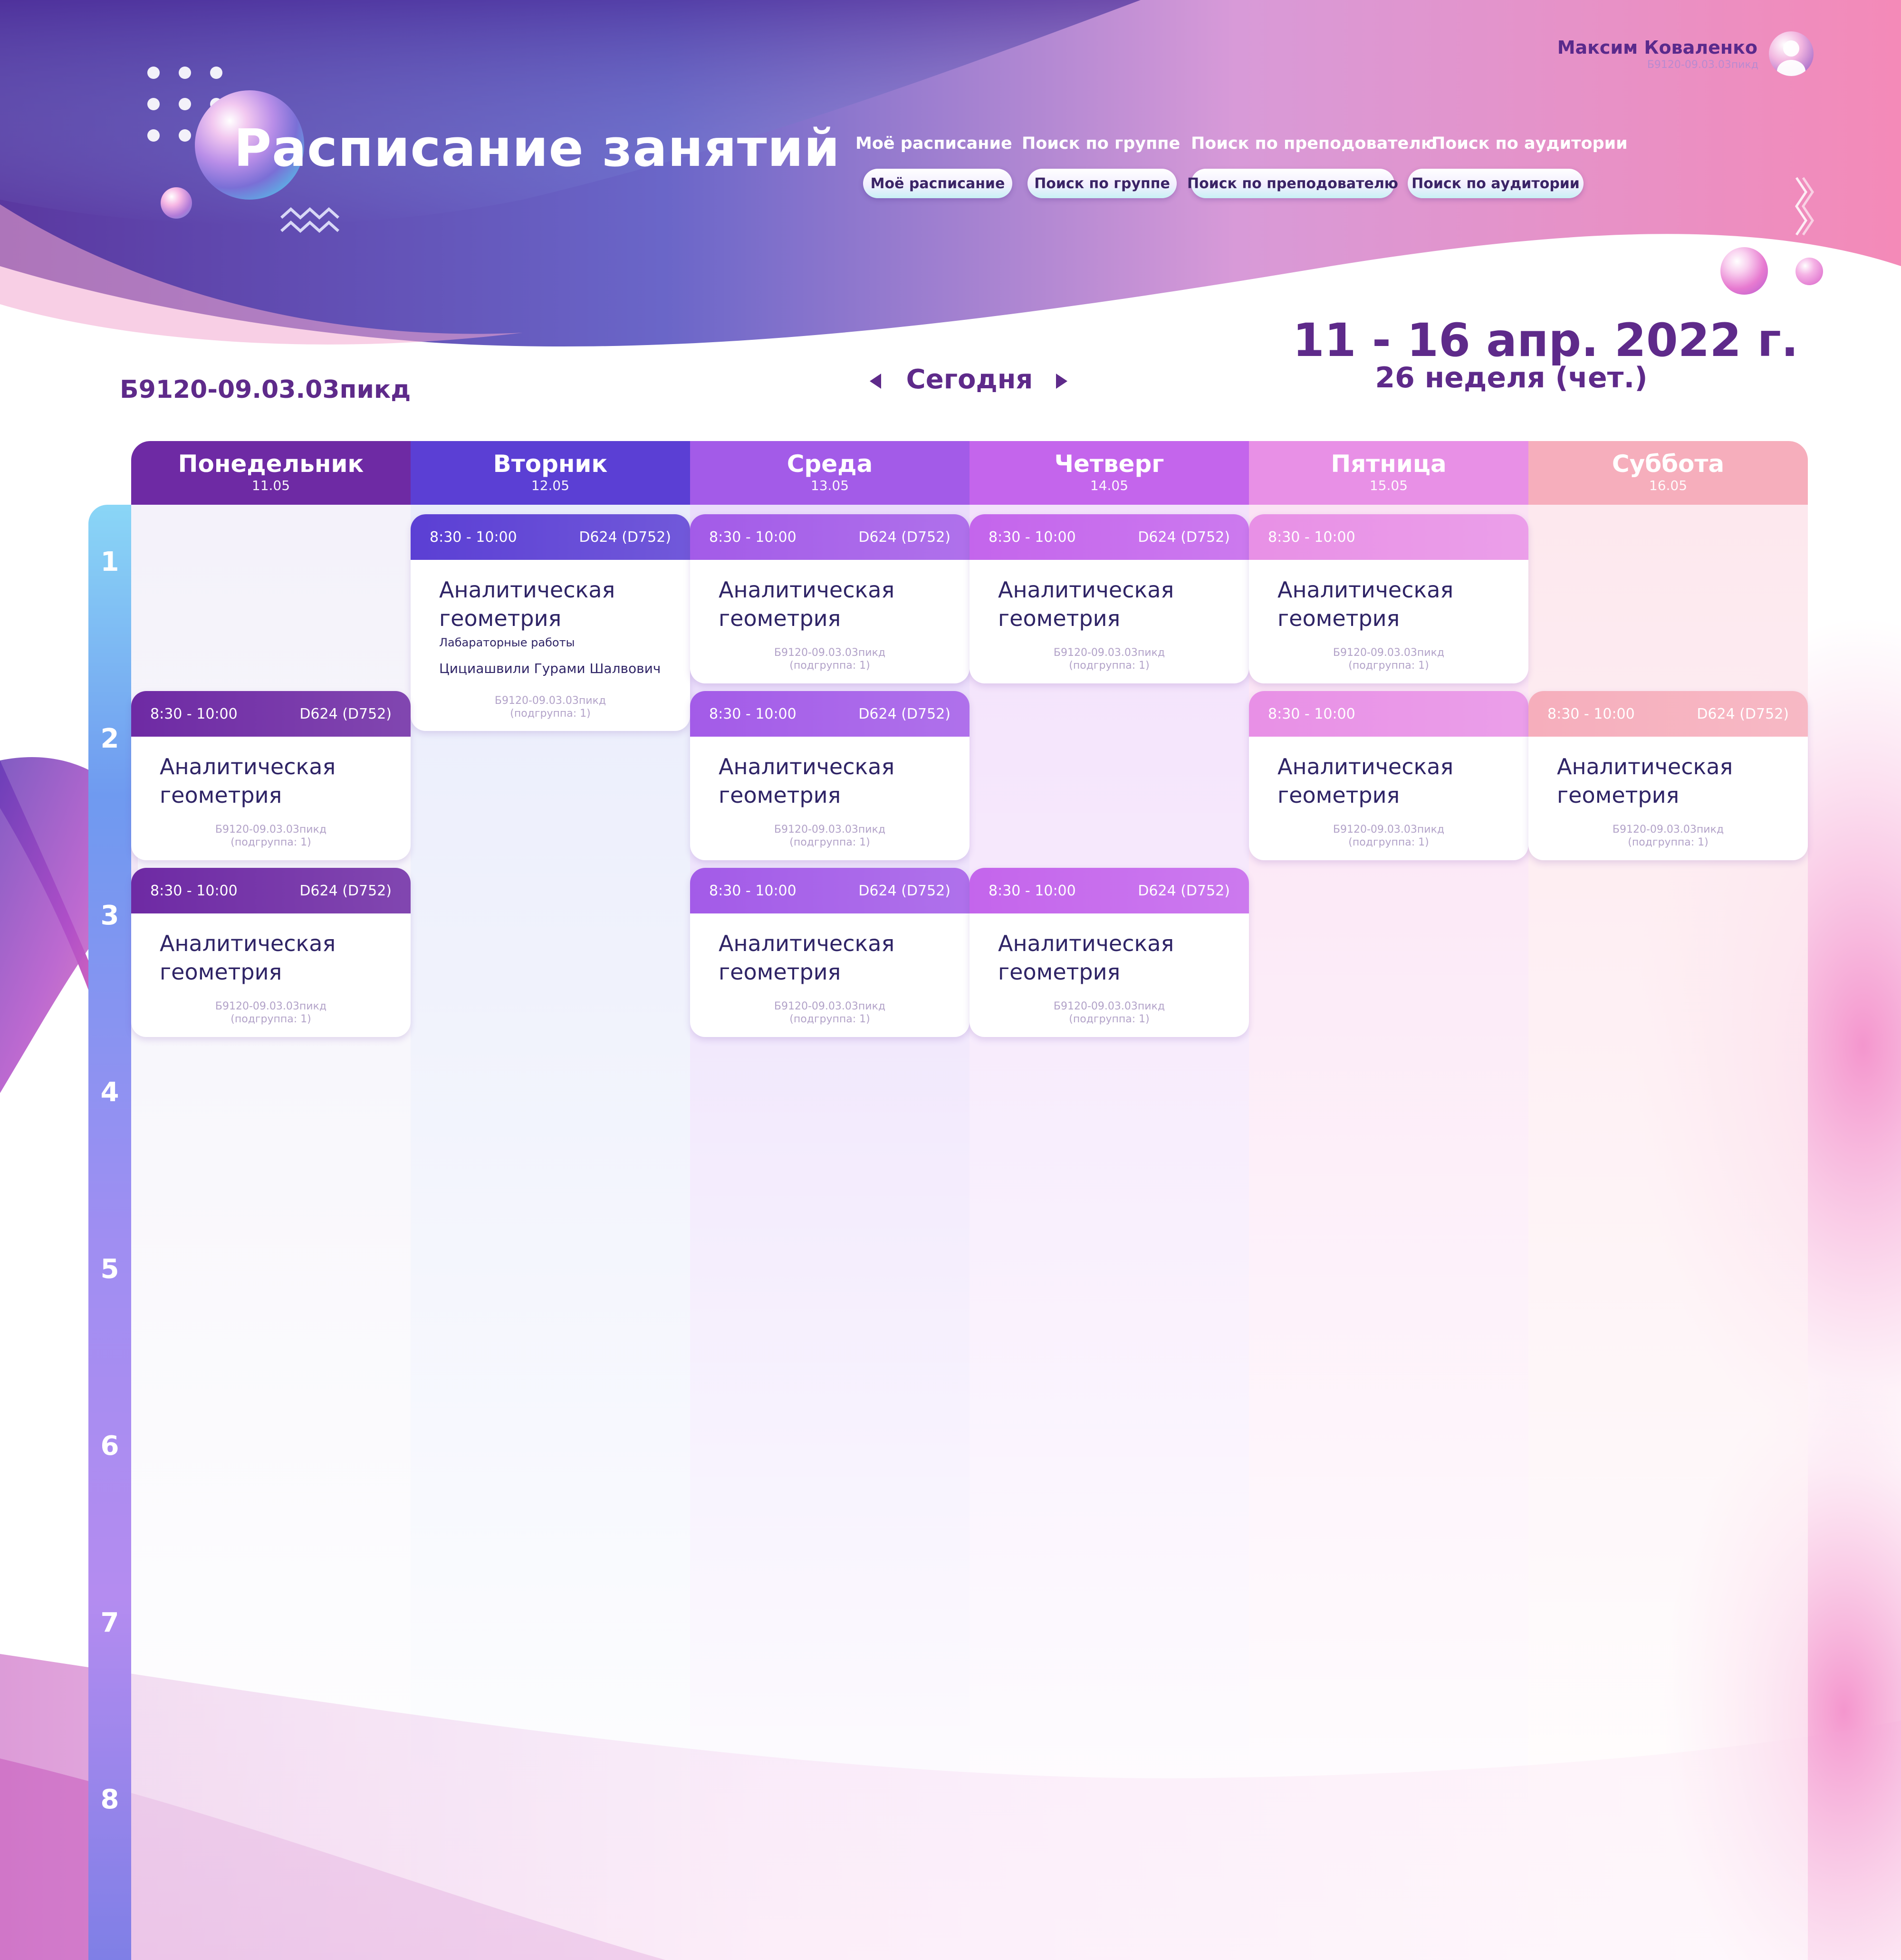  I want to click on day-name: Четверг, so click(1109, 464).